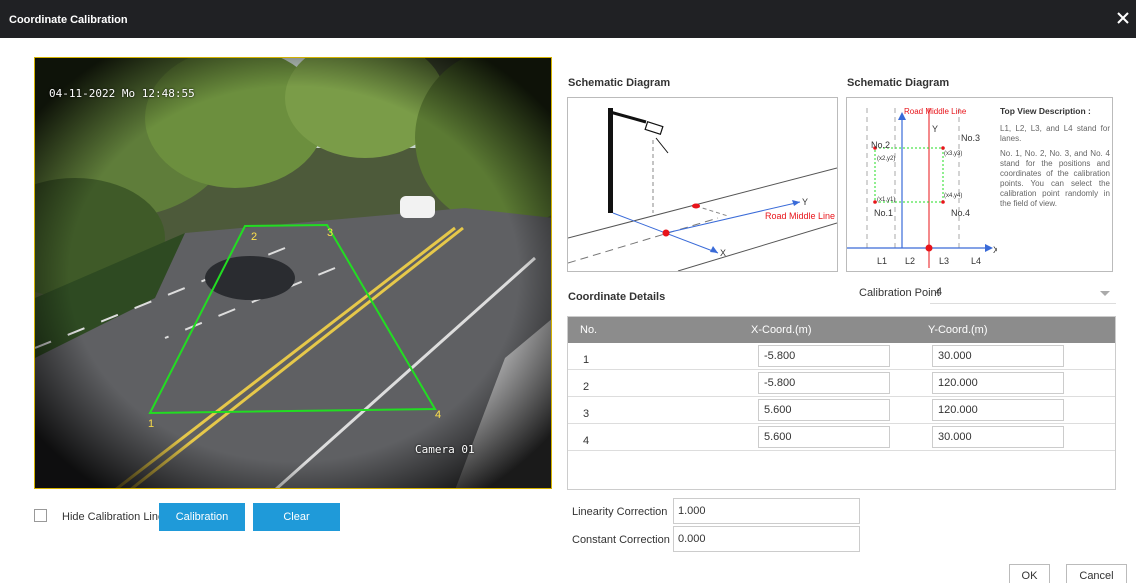 The image size is (1136, 583). Describe the element at coordinates (445, 449) in the screenshot. I see `osd-camera-name: Camera 01` at that location.